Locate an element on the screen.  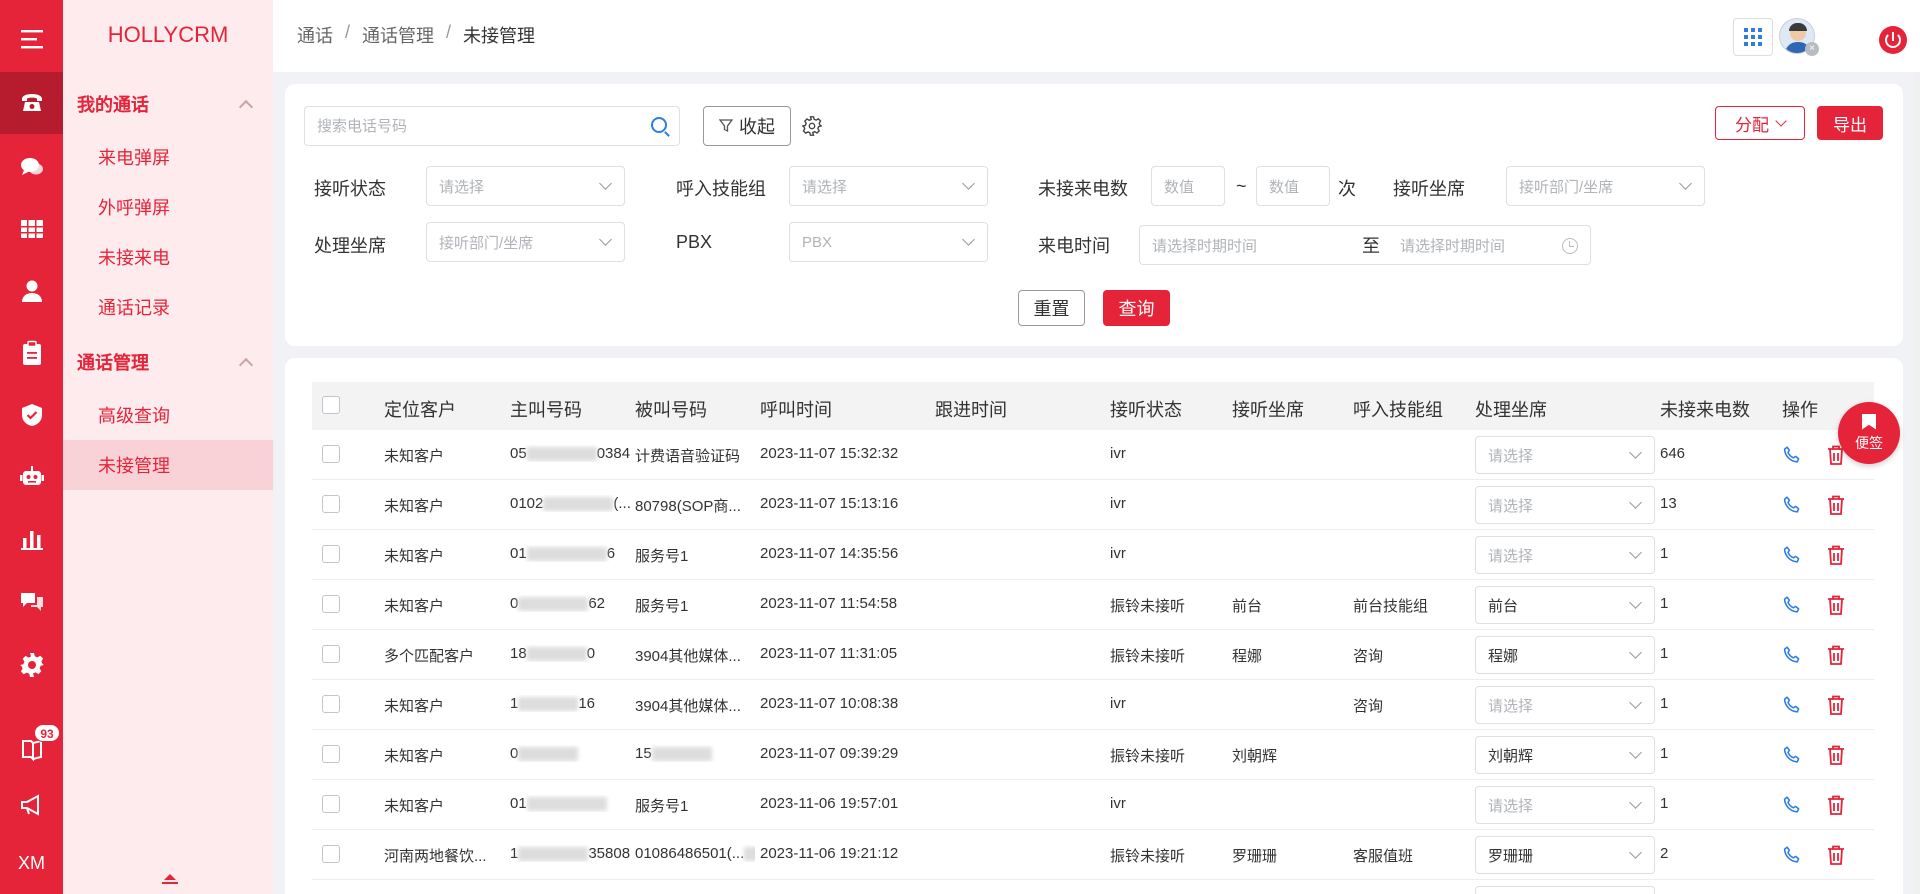
menu-item-advanced-query: 高级查询 is located at coordinates (168, 415).